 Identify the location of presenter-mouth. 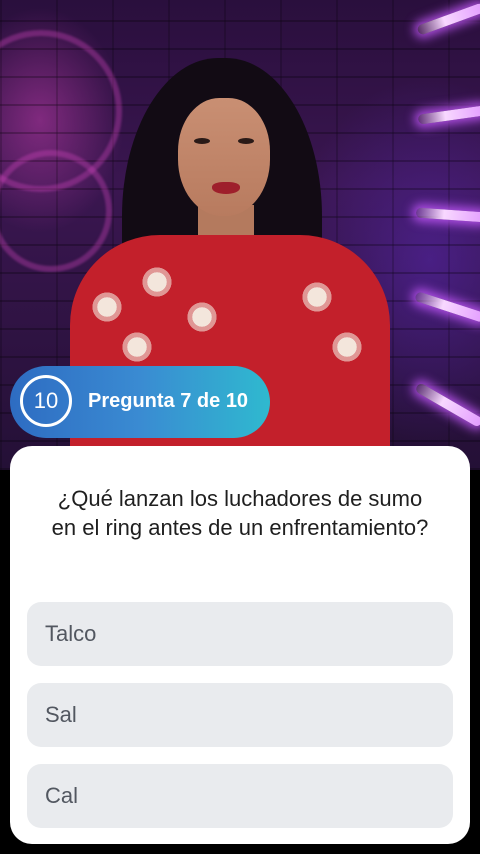
(226, 188).